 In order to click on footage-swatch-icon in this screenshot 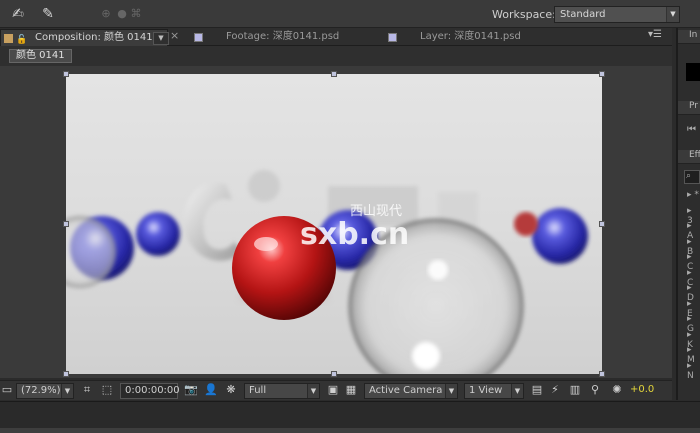, I will do `click(198, 37)`.